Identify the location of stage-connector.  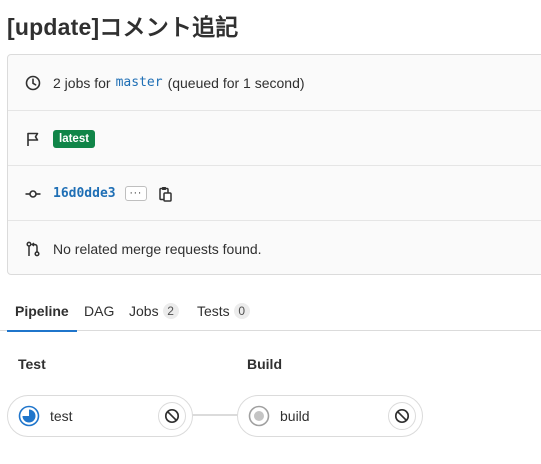
(215, 415).